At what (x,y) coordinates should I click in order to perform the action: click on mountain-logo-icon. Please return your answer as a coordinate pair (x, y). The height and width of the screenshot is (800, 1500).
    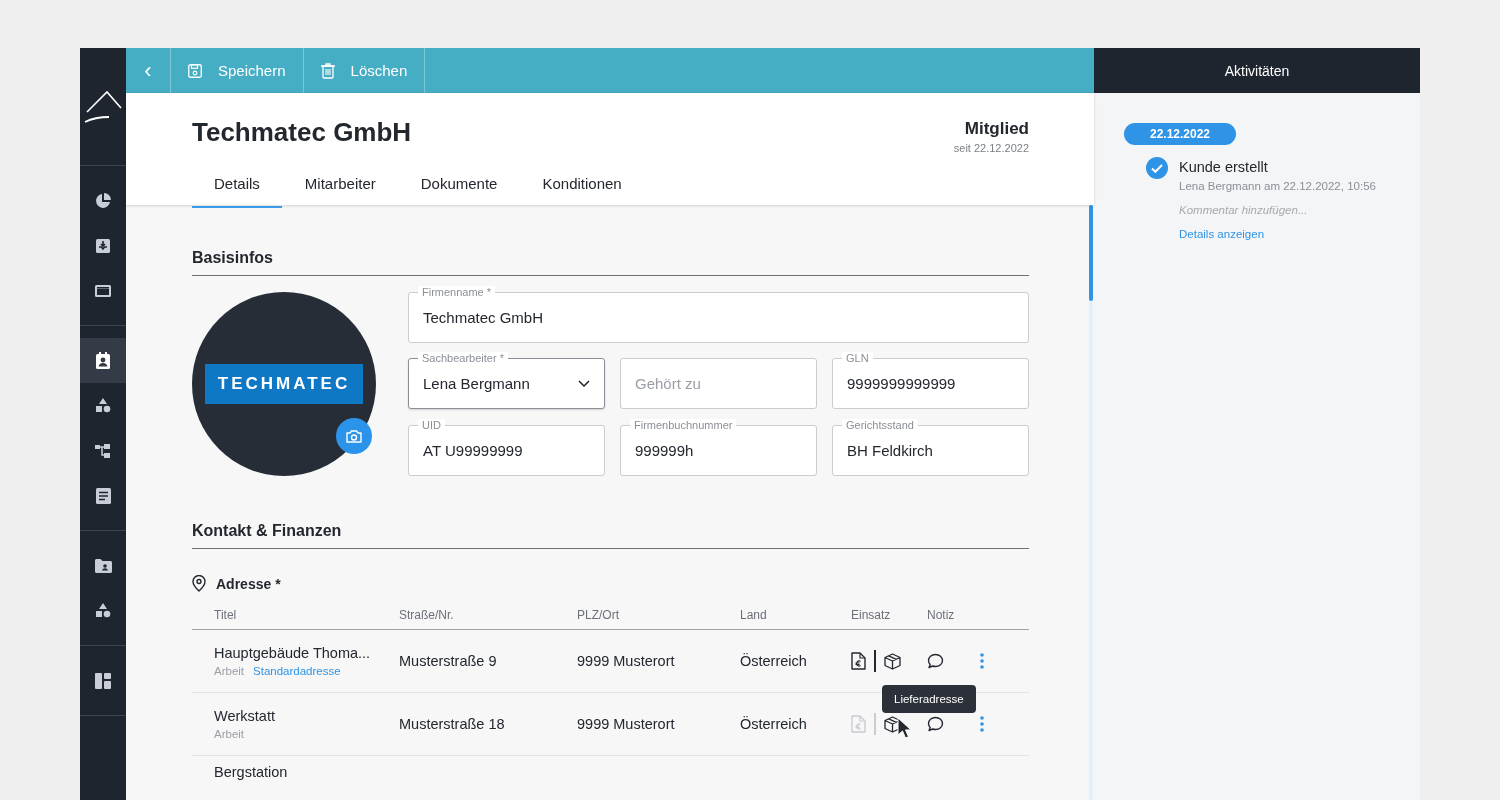
    Looking at the image, I should click on (103, 106).